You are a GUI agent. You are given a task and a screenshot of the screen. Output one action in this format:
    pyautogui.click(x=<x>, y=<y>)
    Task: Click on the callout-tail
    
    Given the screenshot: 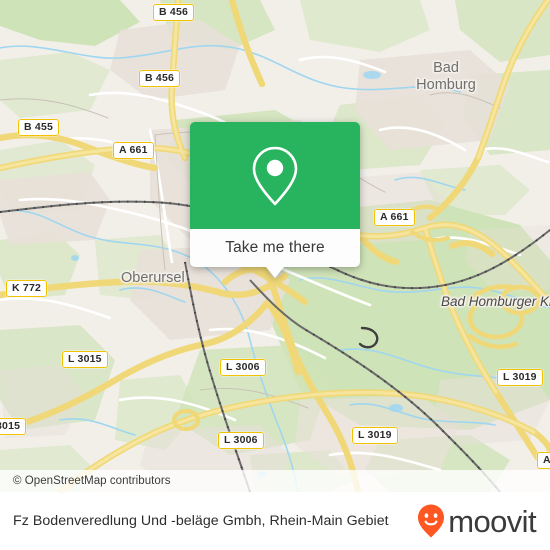 What is the action you would take?
    pyautogui.click(x=275, y=272)
    